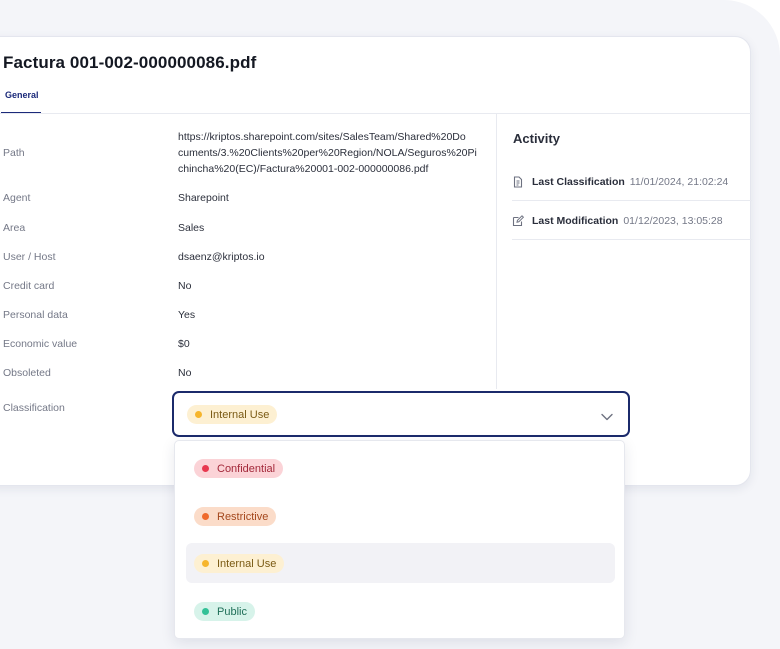  Describe the element at coordinates (29, 286) in the screenshot. I see `field-label-credit-card: Credit card` at that location.